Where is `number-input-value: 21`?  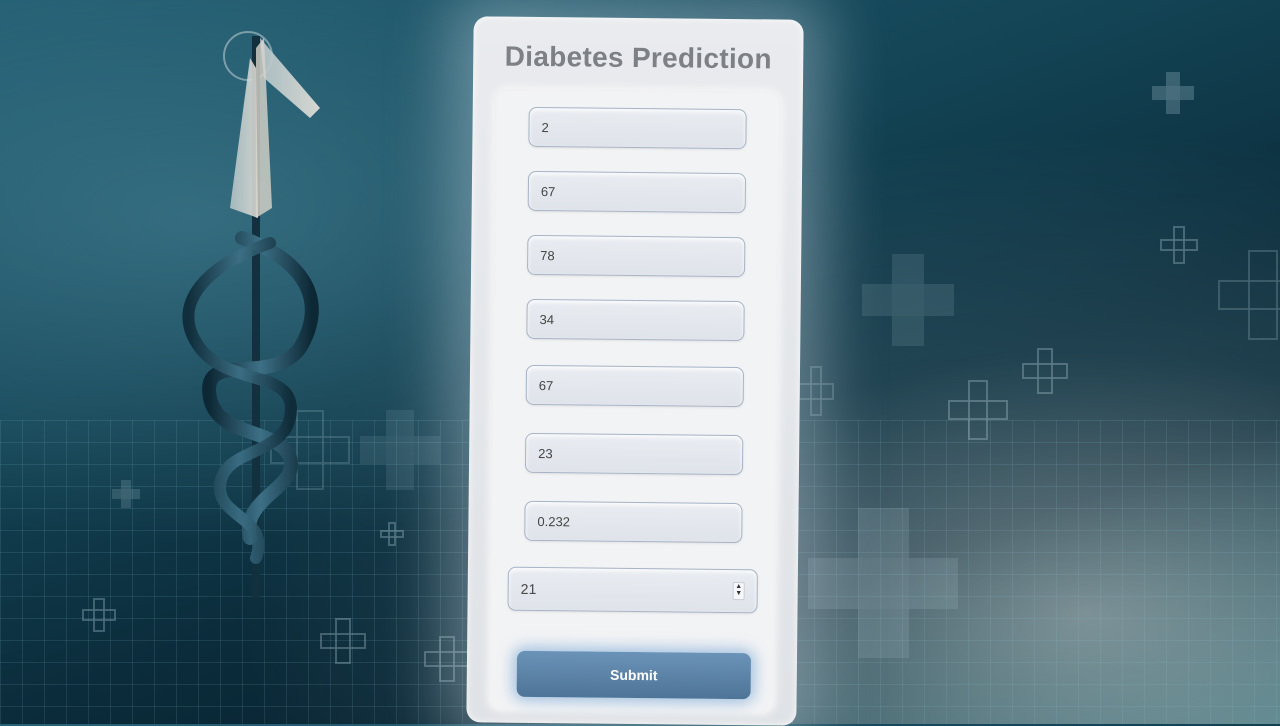
number-input-value: 21 is located at coordinates (528, 588).